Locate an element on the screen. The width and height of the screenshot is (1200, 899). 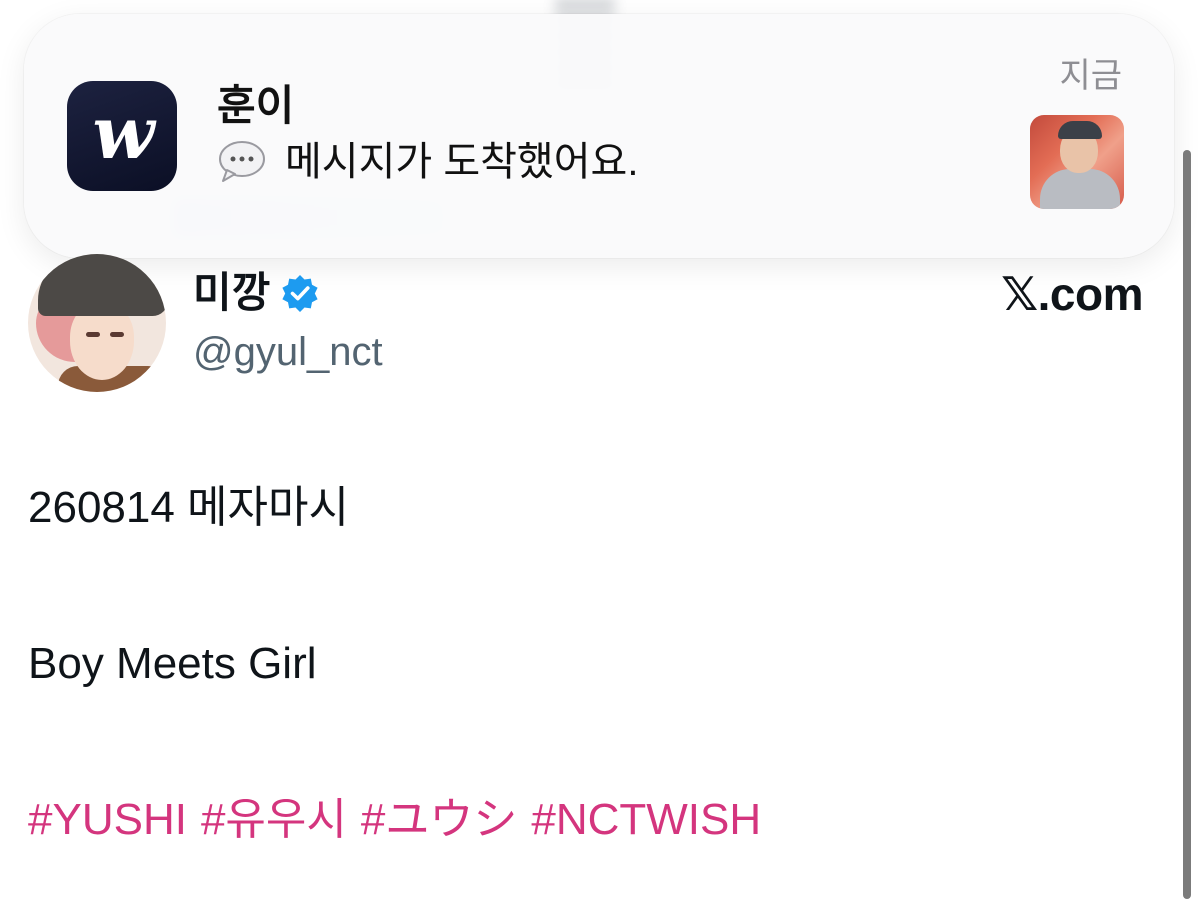
avatar is located at coordinates (97, 323).